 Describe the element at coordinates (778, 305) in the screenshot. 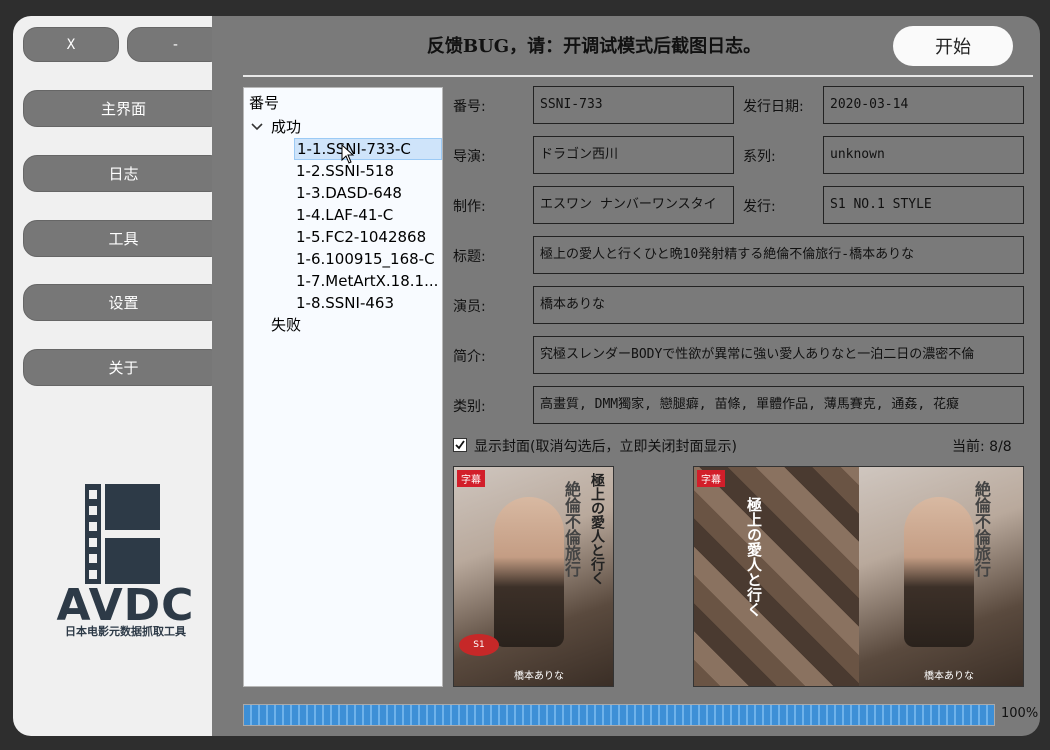

I see `actor-field: 橋本ありな` at that location.